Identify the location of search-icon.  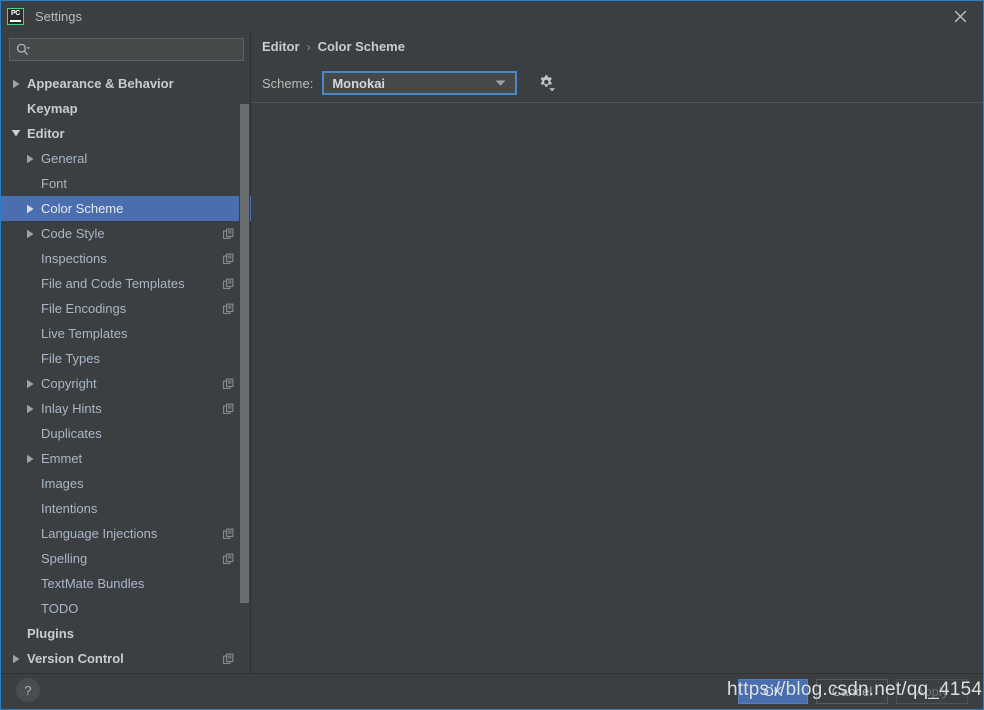
(23, 49).